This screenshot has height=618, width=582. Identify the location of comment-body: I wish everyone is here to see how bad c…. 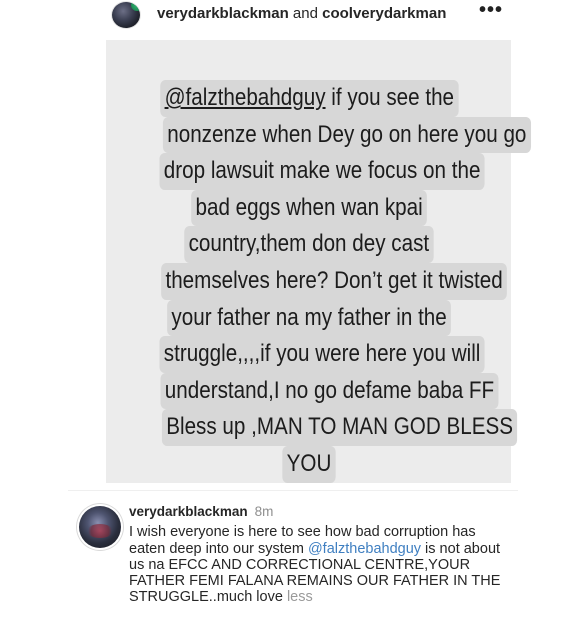
(321, 564).